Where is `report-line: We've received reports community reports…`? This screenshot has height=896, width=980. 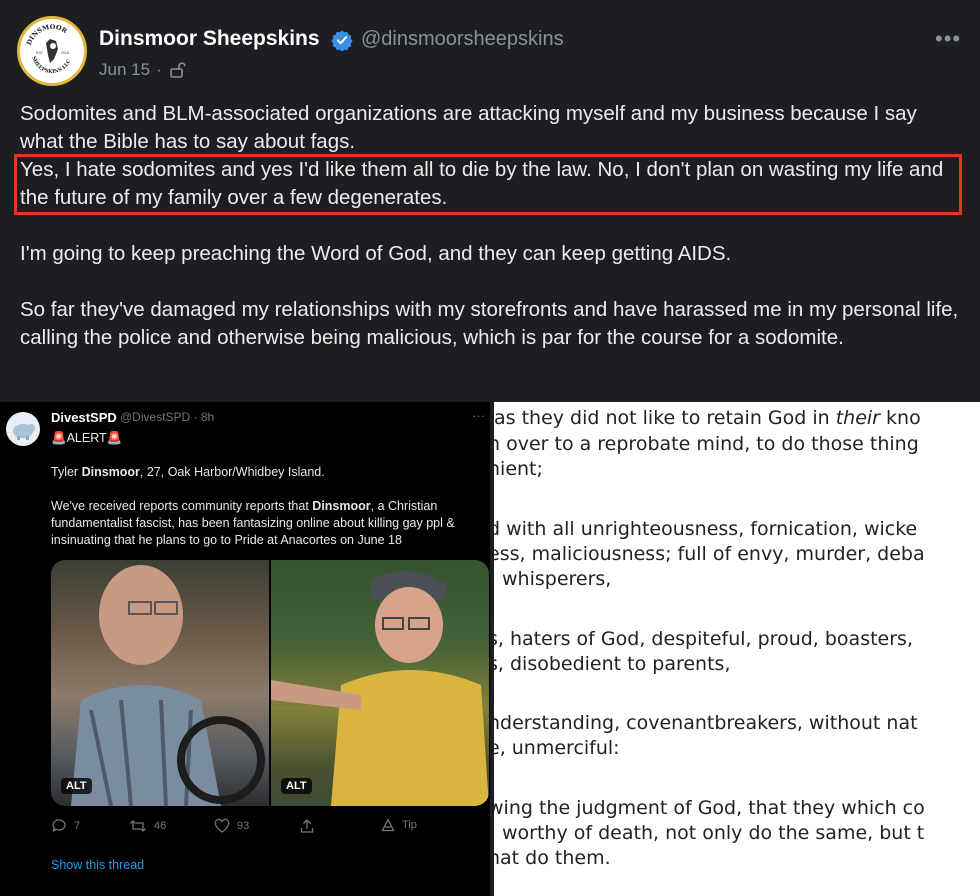
report-line: We've received reports community reports… is located at coordinates (253, 523).